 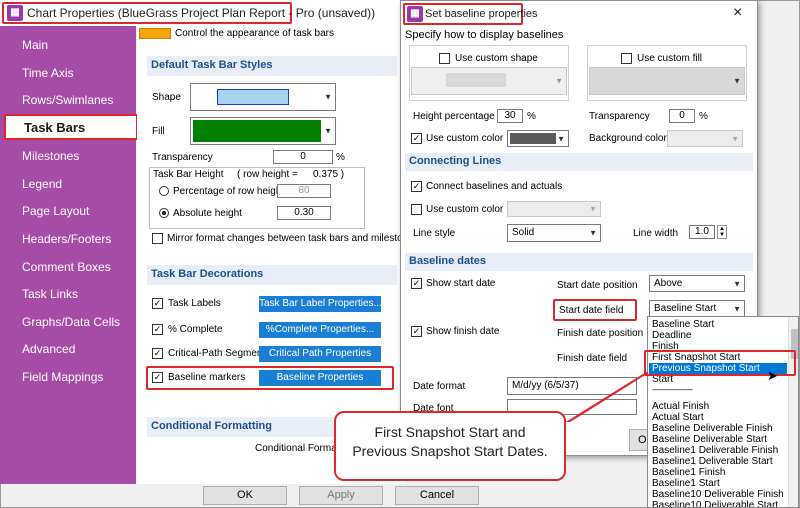 What do you see at coordinates (48, 349) in the screenshot?
I see `sidebar-item-advanced: Advanced` at bounding box center [48, 349].